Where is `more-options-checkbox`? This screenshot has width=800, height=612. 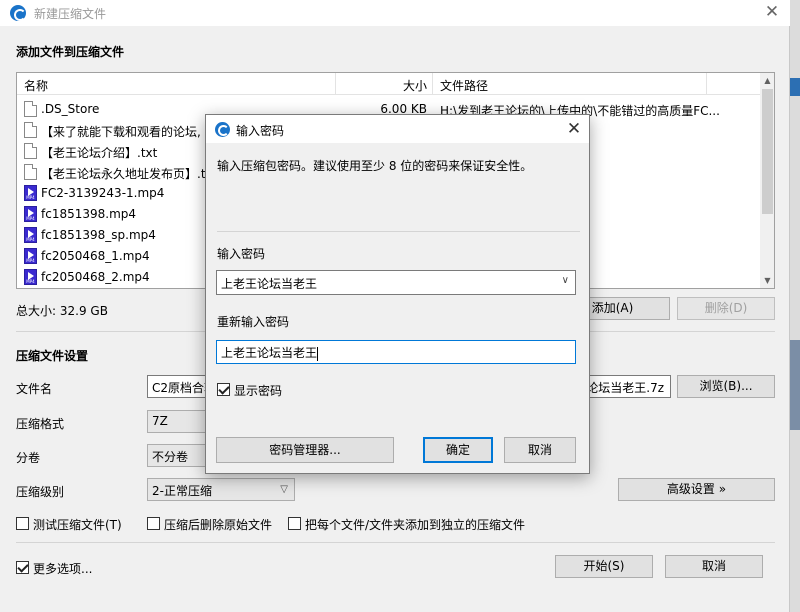
more-options-checkbox is located at coordinates (22, 567).